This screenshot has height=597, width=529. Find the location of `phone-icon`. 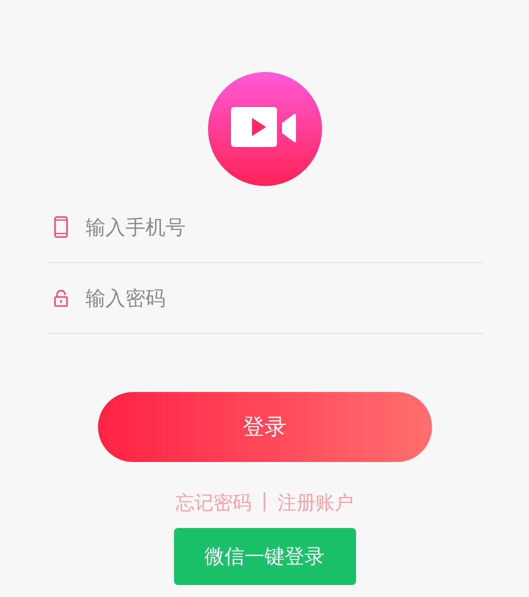

phone-icon is located at coordinates (61, 227).